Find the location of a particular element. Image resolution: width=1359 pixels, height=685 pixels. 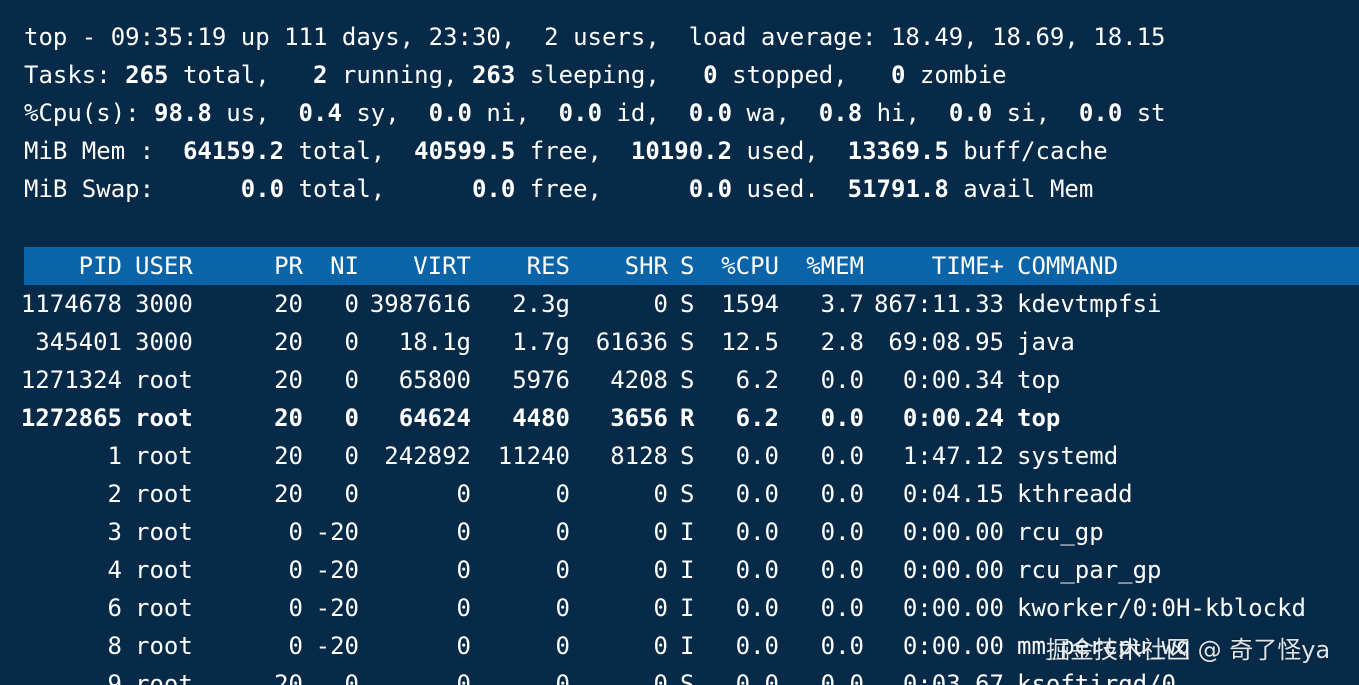

cell-cpu: 12.5 is located at coordinates (750, 342).